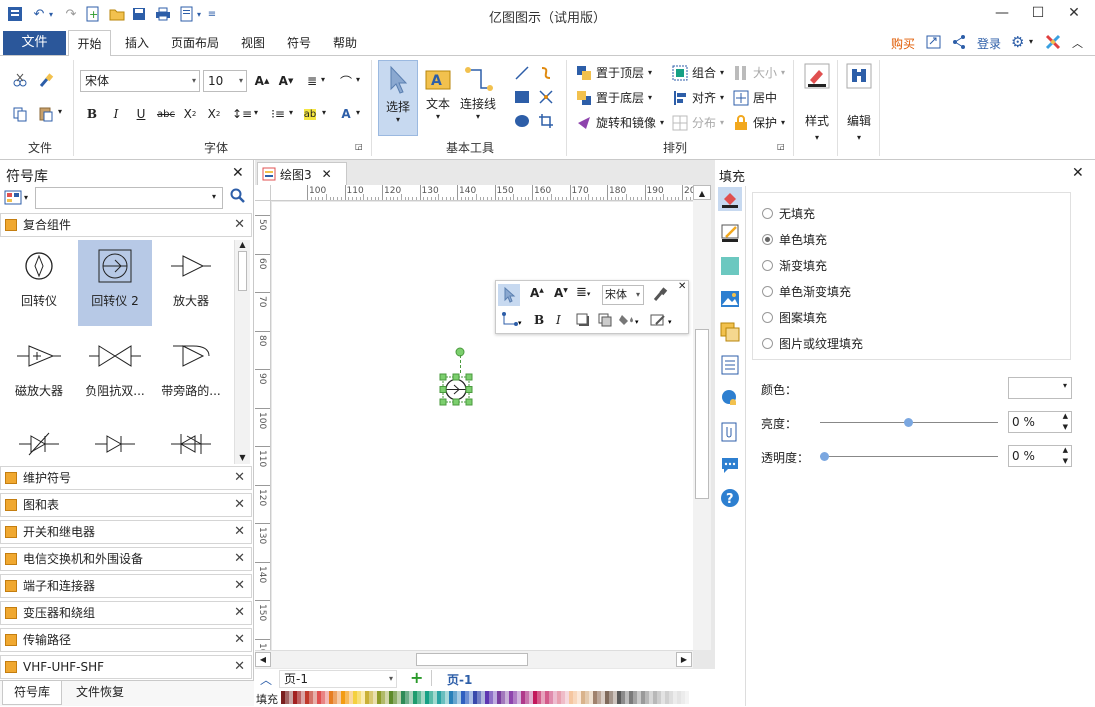 This screenshot has height=707, width=1095. Describe the element at coordinates (190, 114) in the screenshot. I see `subscript-icon: X2` at that location.